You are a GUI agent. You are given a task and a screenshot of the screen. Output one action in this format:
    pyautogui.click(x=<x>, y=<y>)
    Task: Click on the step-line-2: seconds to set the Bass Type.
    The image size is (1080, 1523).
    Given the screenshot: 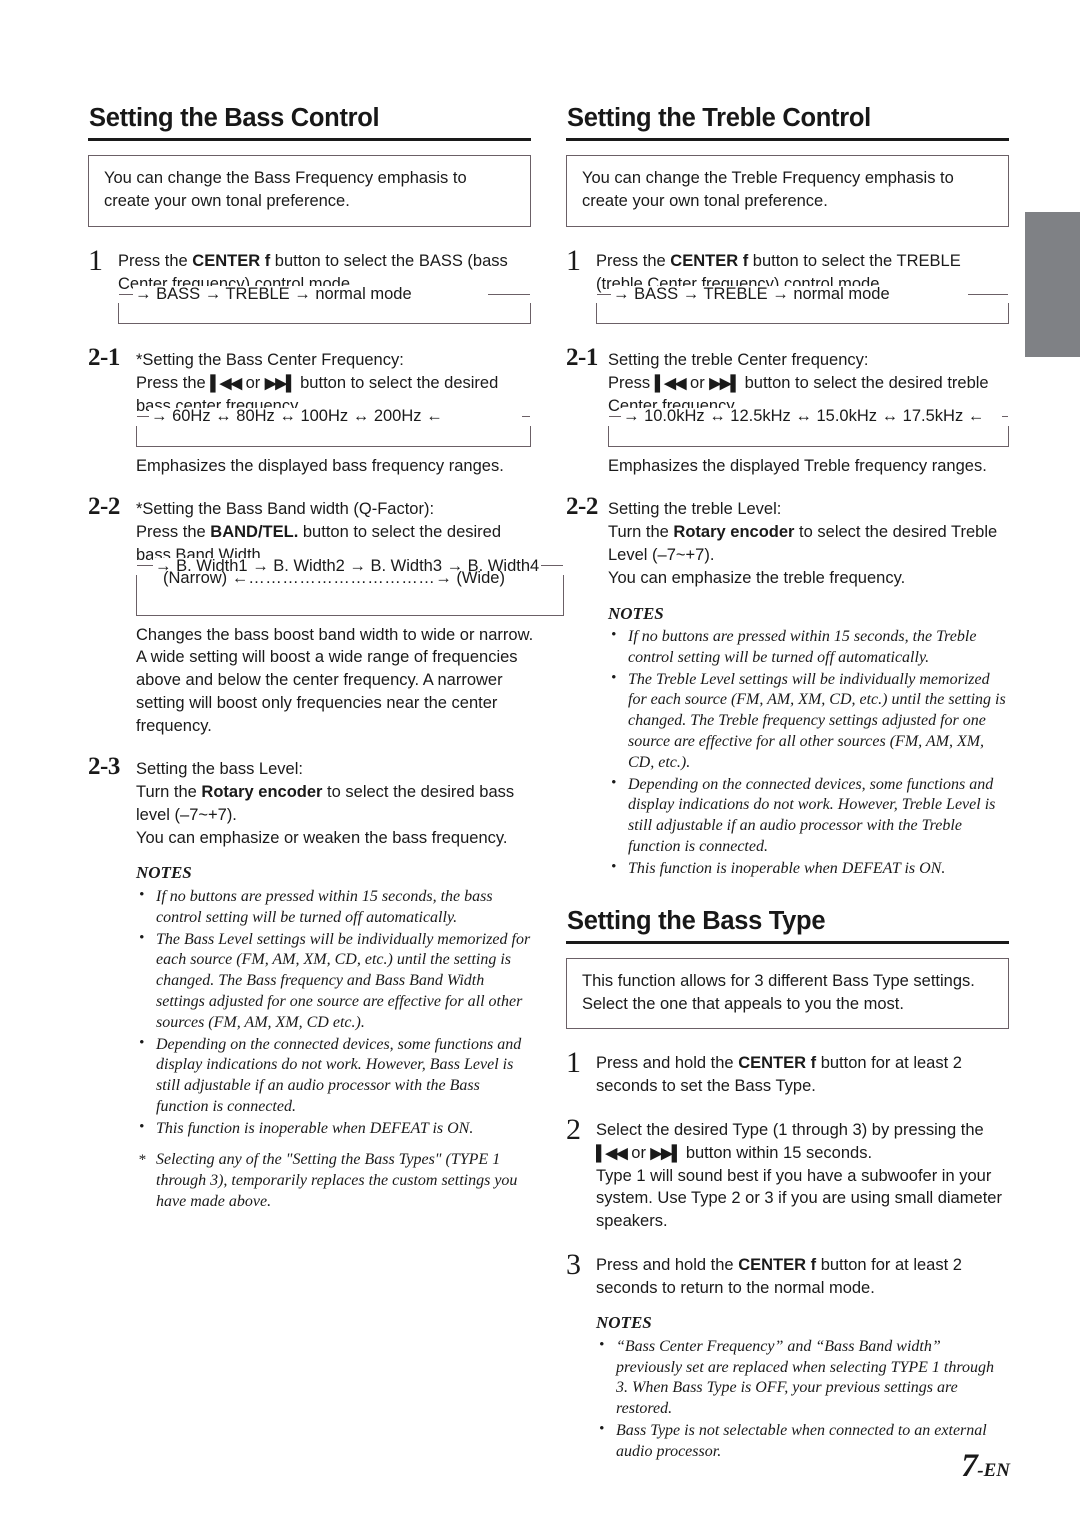 What is the action you would take?
    pyautogui.click(x=706, y=1086)
    